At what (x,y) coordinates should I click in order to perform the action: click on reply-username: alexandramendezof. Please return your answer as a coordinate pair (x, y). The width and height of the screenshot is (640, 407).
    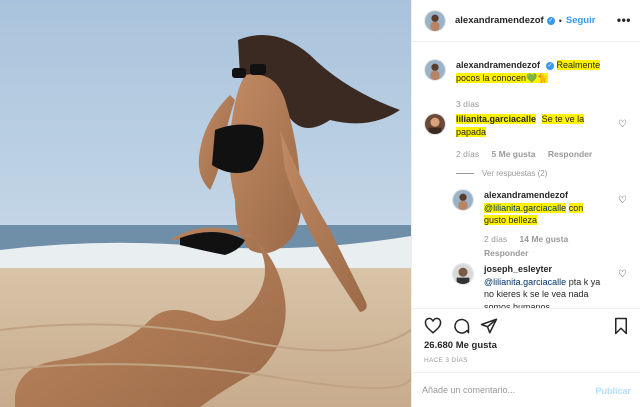
    Looking at the image, I should click on (526, 195).